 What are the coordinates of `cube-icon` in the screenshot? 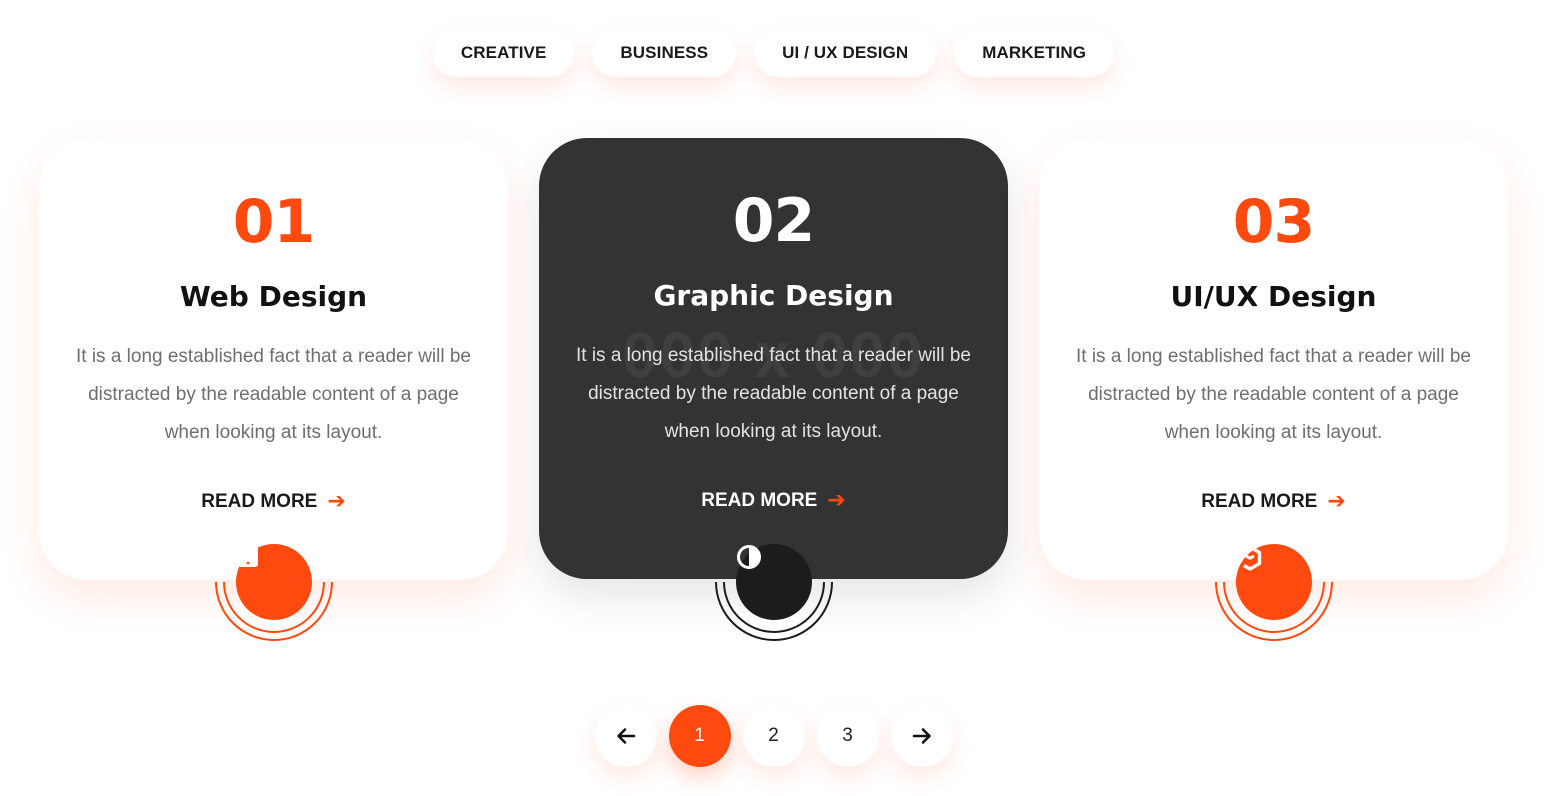 It's located at (1274, 582).